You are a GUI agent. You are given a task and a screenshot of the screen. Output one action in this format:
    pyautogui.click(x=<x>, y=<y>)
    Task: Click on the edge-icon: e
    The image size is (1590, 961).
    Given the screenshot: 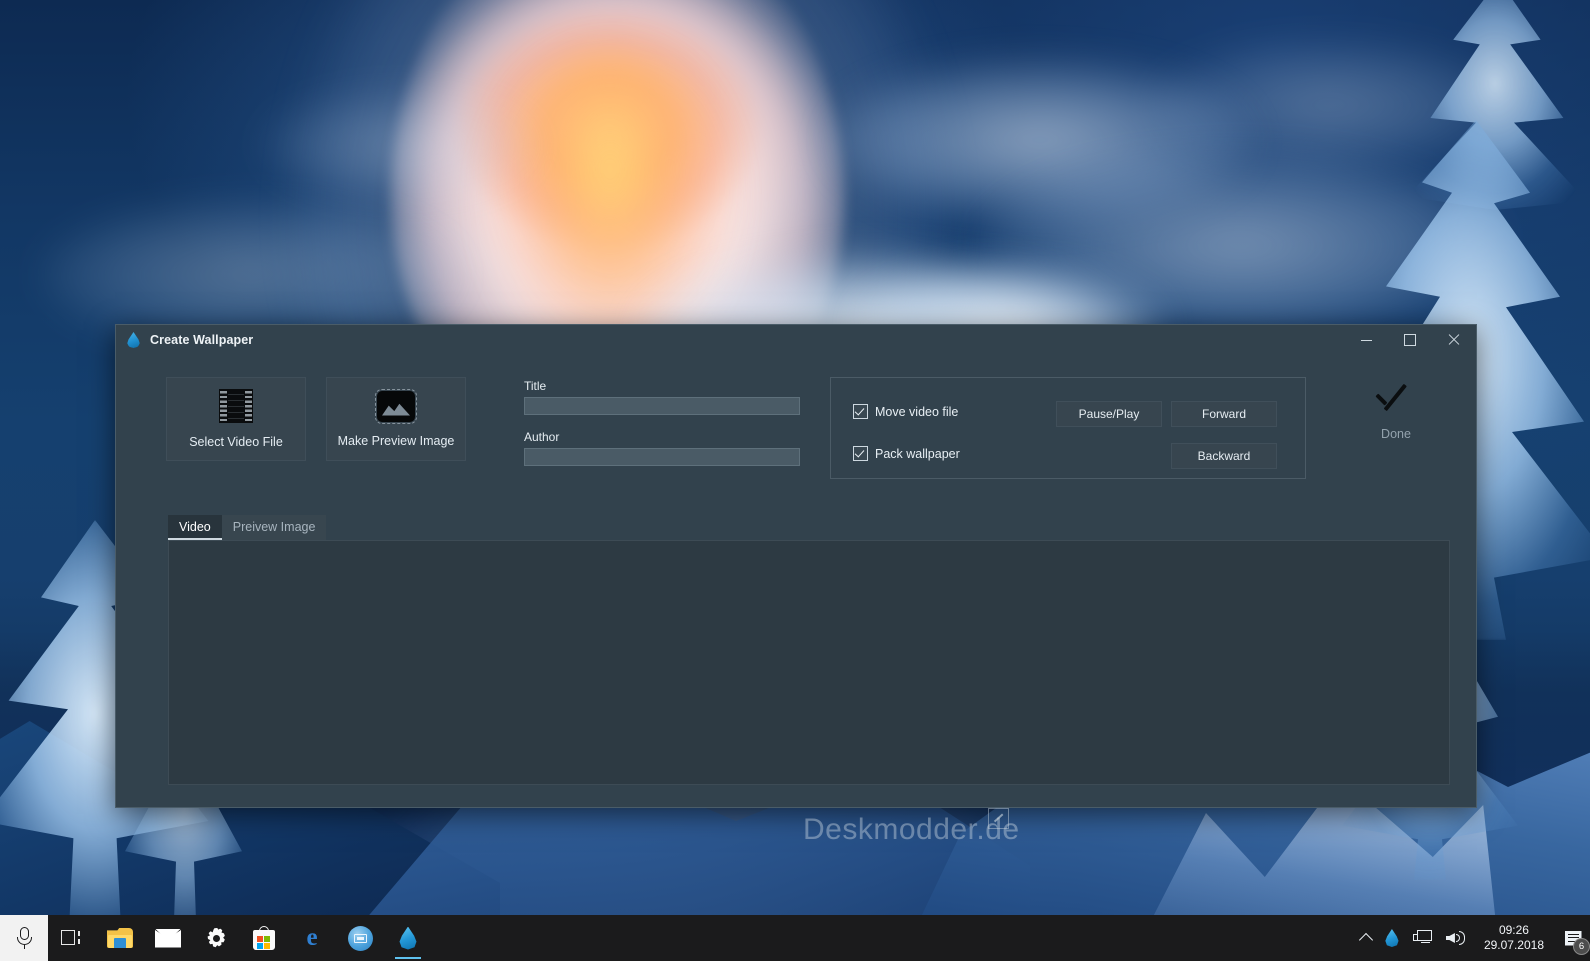 What is the action you would take?
    pyautogui.click(x=312, y=937)
    